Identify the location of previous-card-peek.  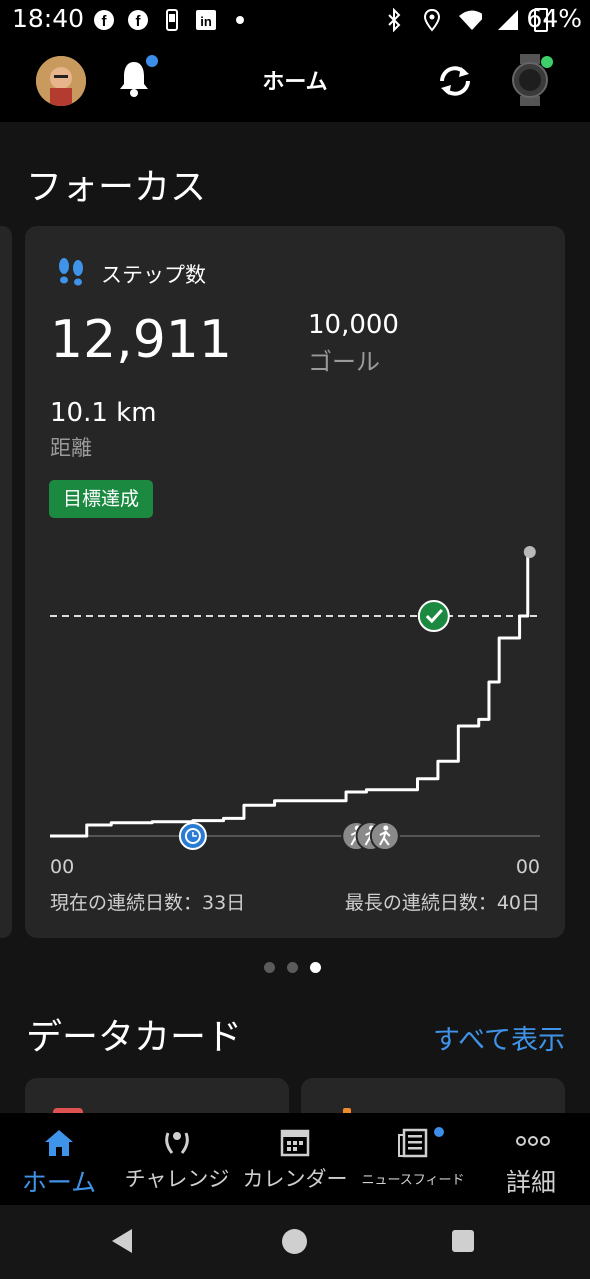
(6, 582).